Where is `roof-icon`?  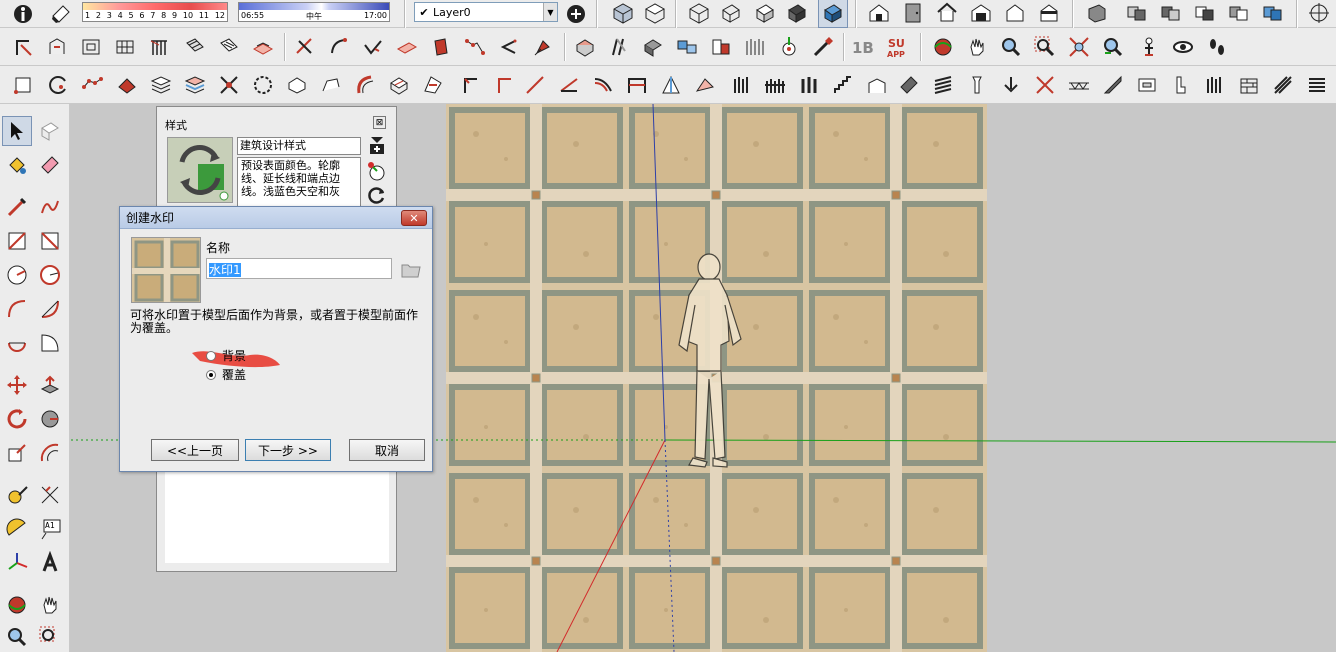
roof-icon is located at coordinates (877, 85).